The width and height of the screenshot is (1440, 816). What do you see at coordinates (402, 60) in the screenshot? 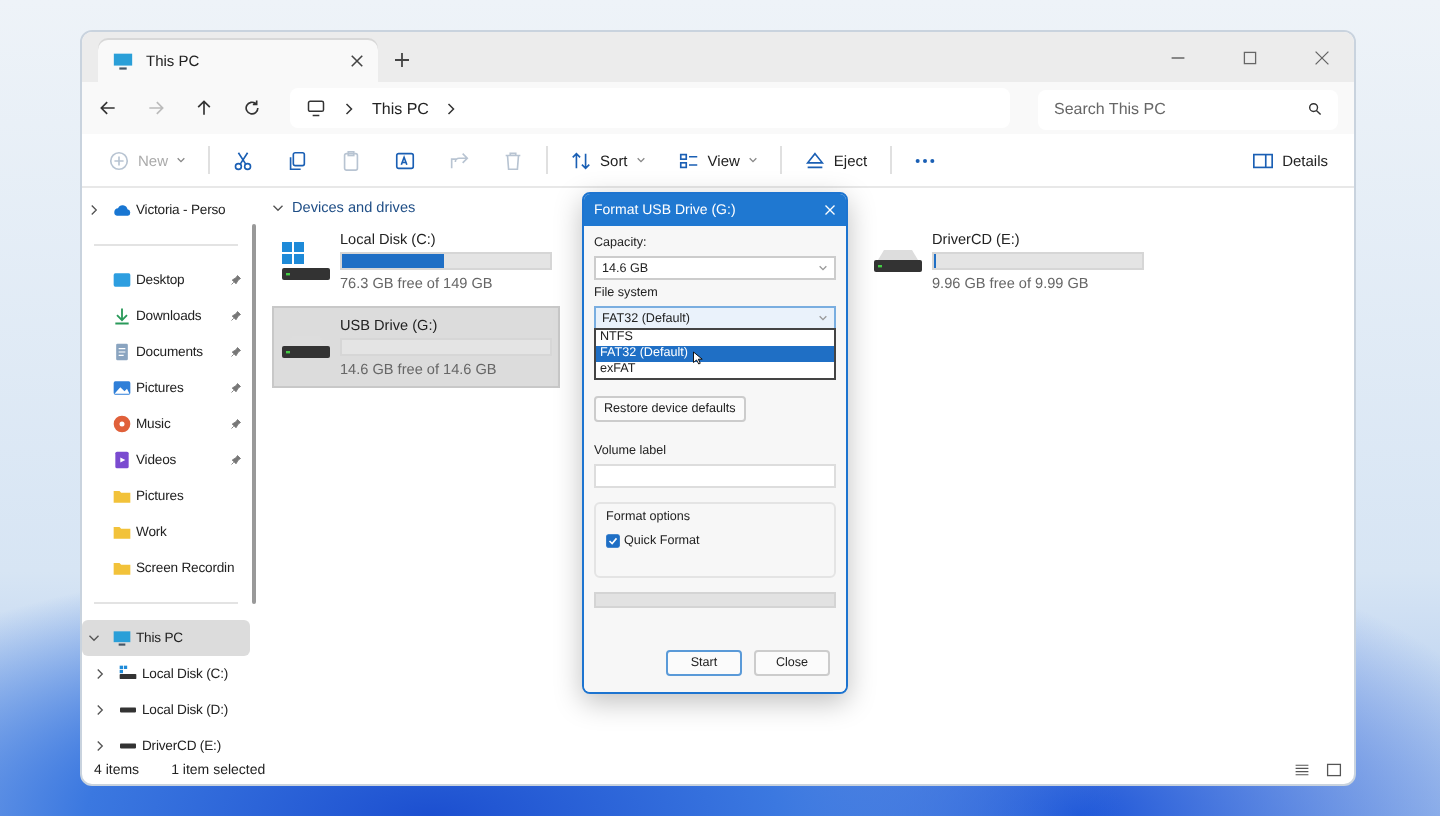
I see `new-tab-icon` at bounding box center [402, 60].